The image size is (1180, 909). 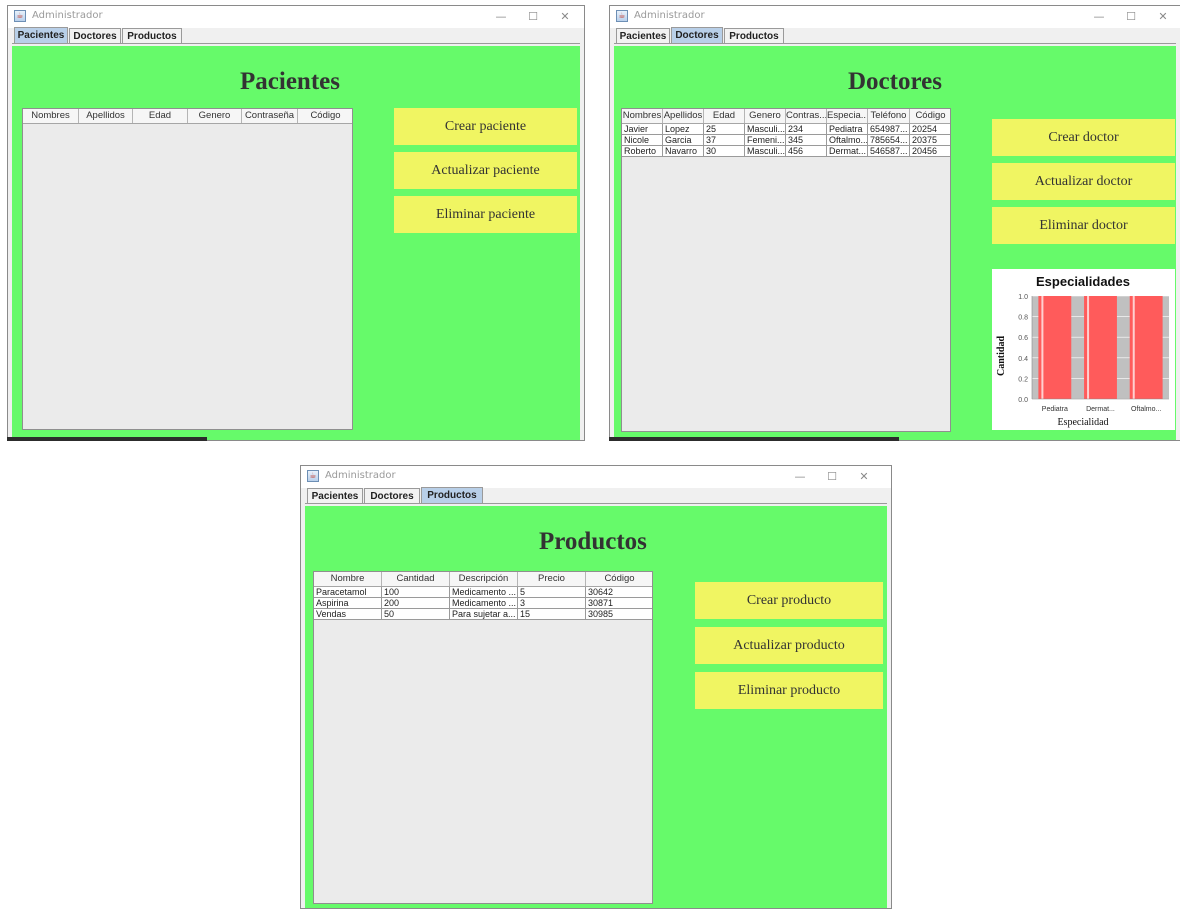 What do you see at coordinates (930, 140) in the screenshot?
I see `table-cell: 20375` at bounding box center [930, 140].